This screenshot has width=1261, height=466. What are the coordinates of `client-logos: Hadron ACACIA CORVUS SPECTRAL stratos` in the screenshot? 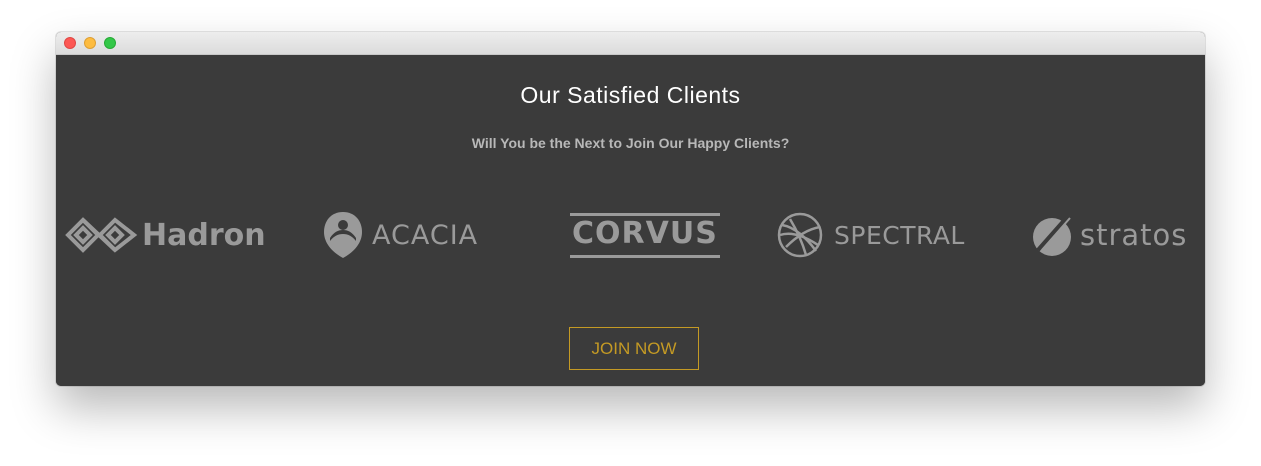 It's located at (630, 235).